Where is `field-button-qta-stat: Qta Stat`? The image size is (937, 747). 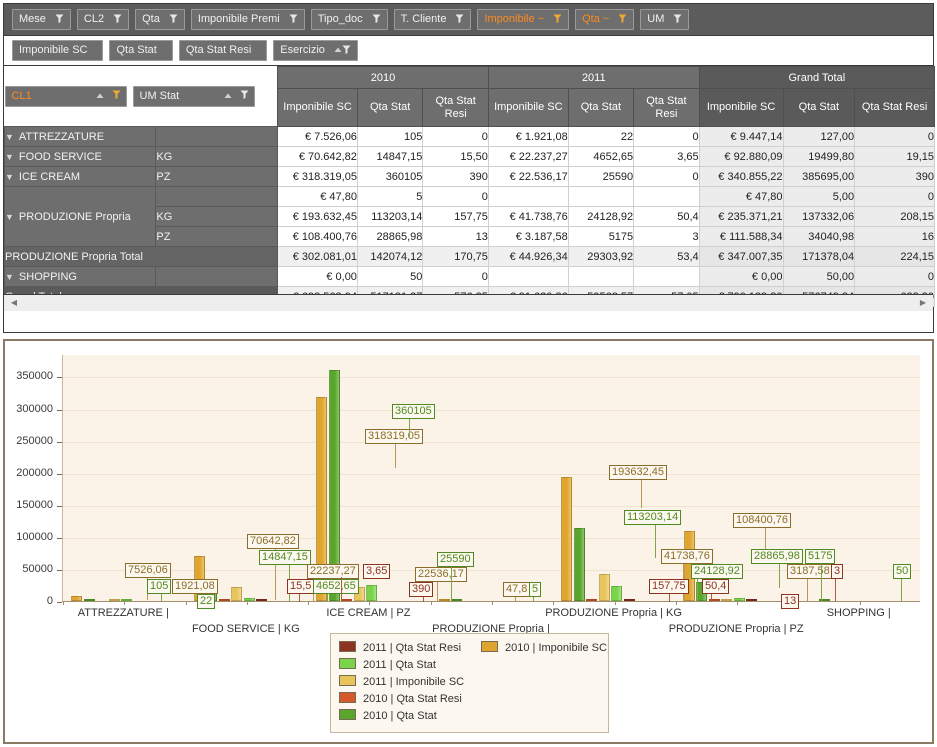
field-button-qta-stat: Qta Stat is located at coordinates (141, 50).